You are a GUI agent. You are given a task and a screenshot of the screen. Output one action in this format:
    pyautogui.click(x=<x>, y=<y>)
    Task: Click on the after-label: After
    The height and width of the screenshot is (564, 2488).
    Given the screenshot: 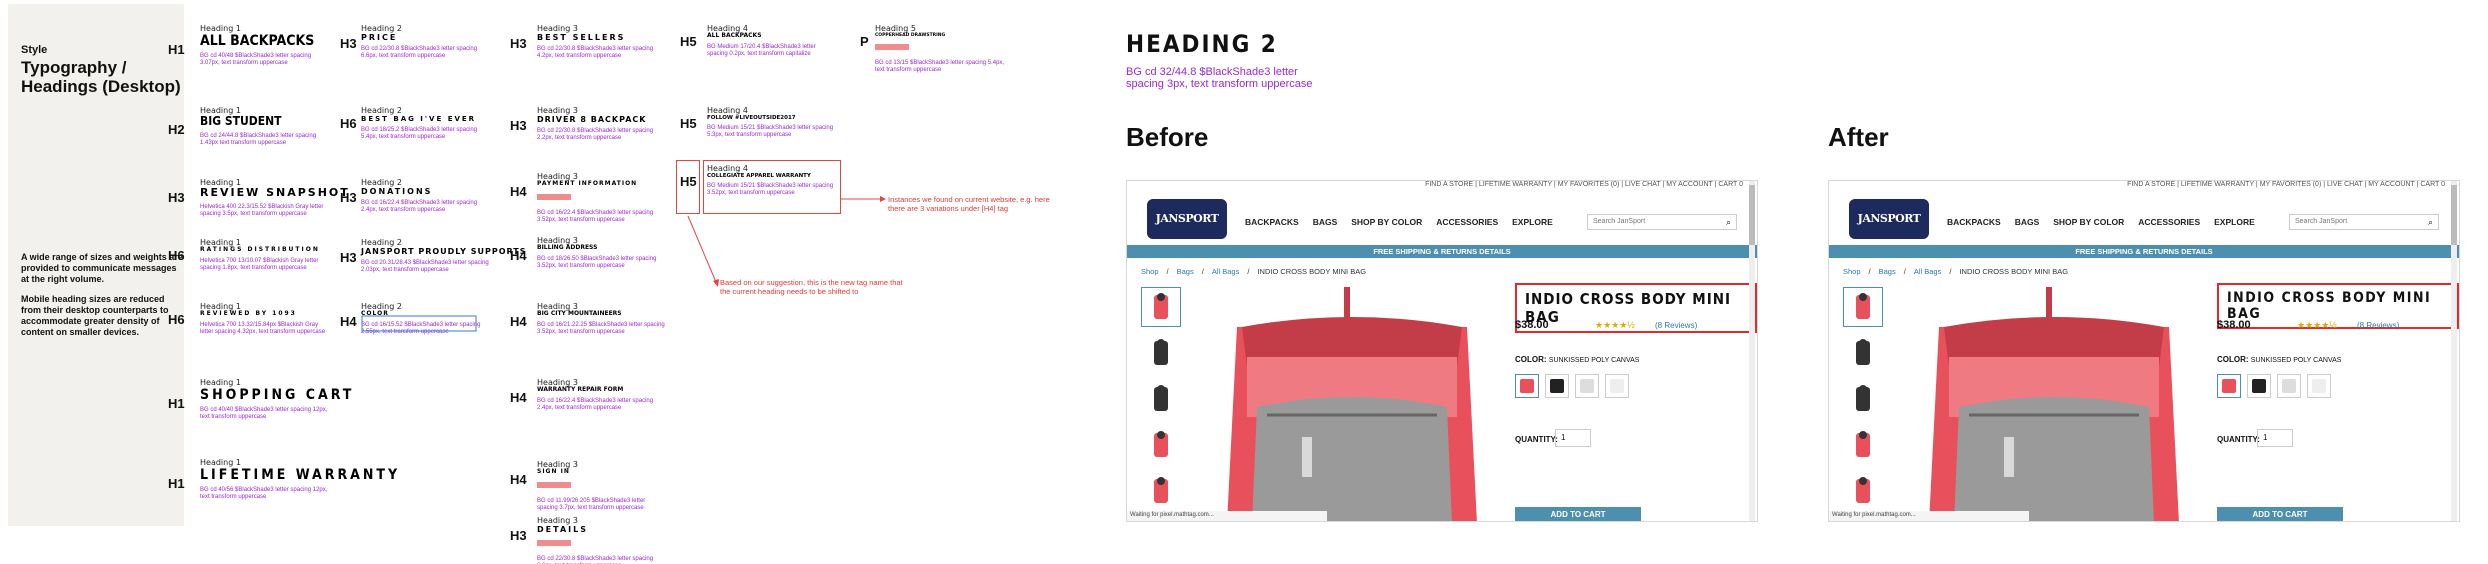 What is the action you would take?
    pyautogui.click(x=1858, y=137)
    